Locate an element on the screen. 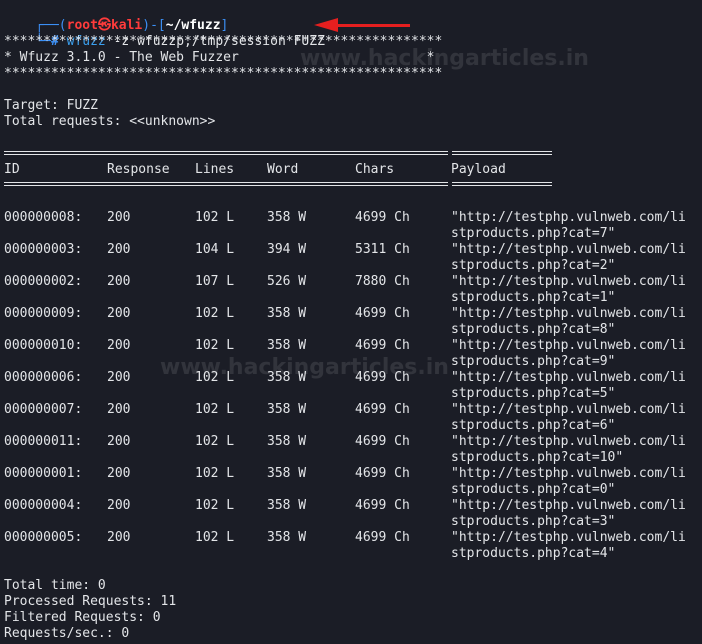 This screenshot has width=702, height=644. cell-payload-continuation: stproducts.php?cat=0" is located at coordinates (533, 489).